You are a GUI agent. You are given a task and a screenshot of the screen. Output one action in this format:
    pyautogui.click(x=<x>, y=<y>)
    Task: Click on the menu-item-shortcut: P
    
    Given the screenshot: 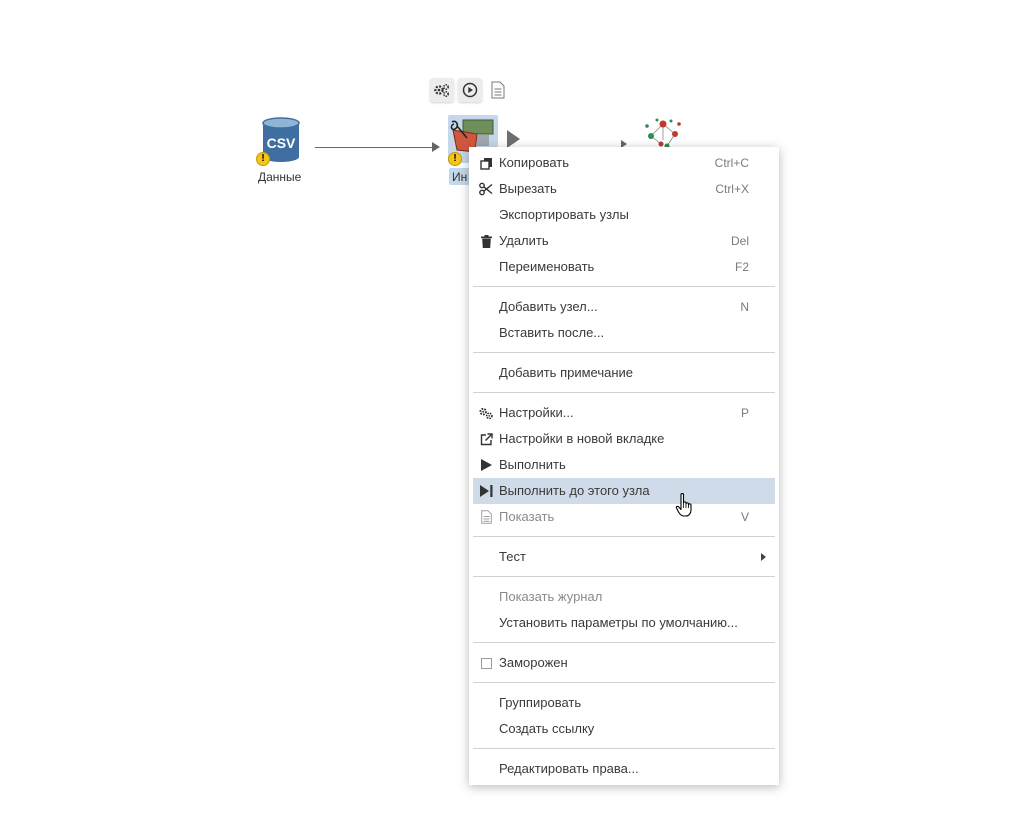 What is the action you would take?
    pyautogui.click(x=744, y=413)
    